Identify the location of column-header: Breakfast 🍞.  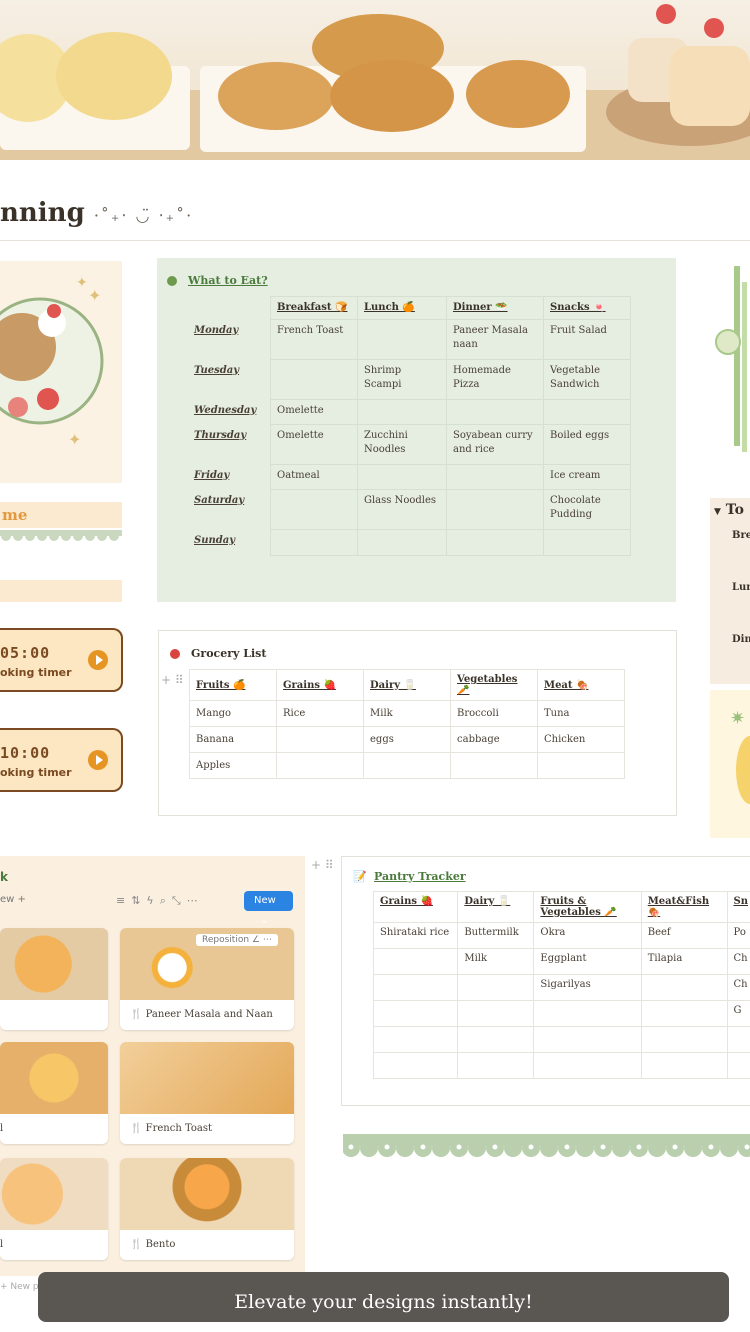
(314, 308).